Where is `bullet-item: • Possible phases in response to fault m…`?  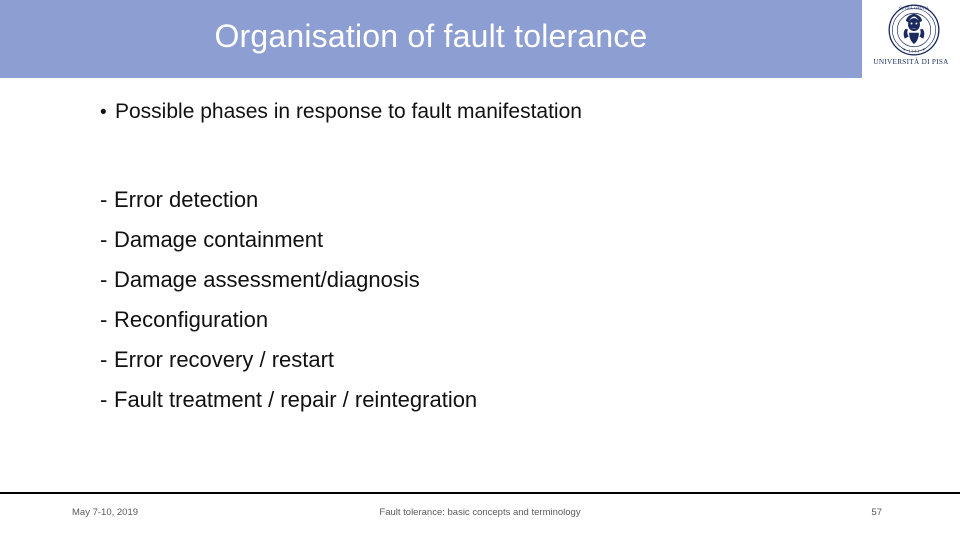 bullet-item: • Possible phases in response to fault m… is located at coordinates (480, 112).